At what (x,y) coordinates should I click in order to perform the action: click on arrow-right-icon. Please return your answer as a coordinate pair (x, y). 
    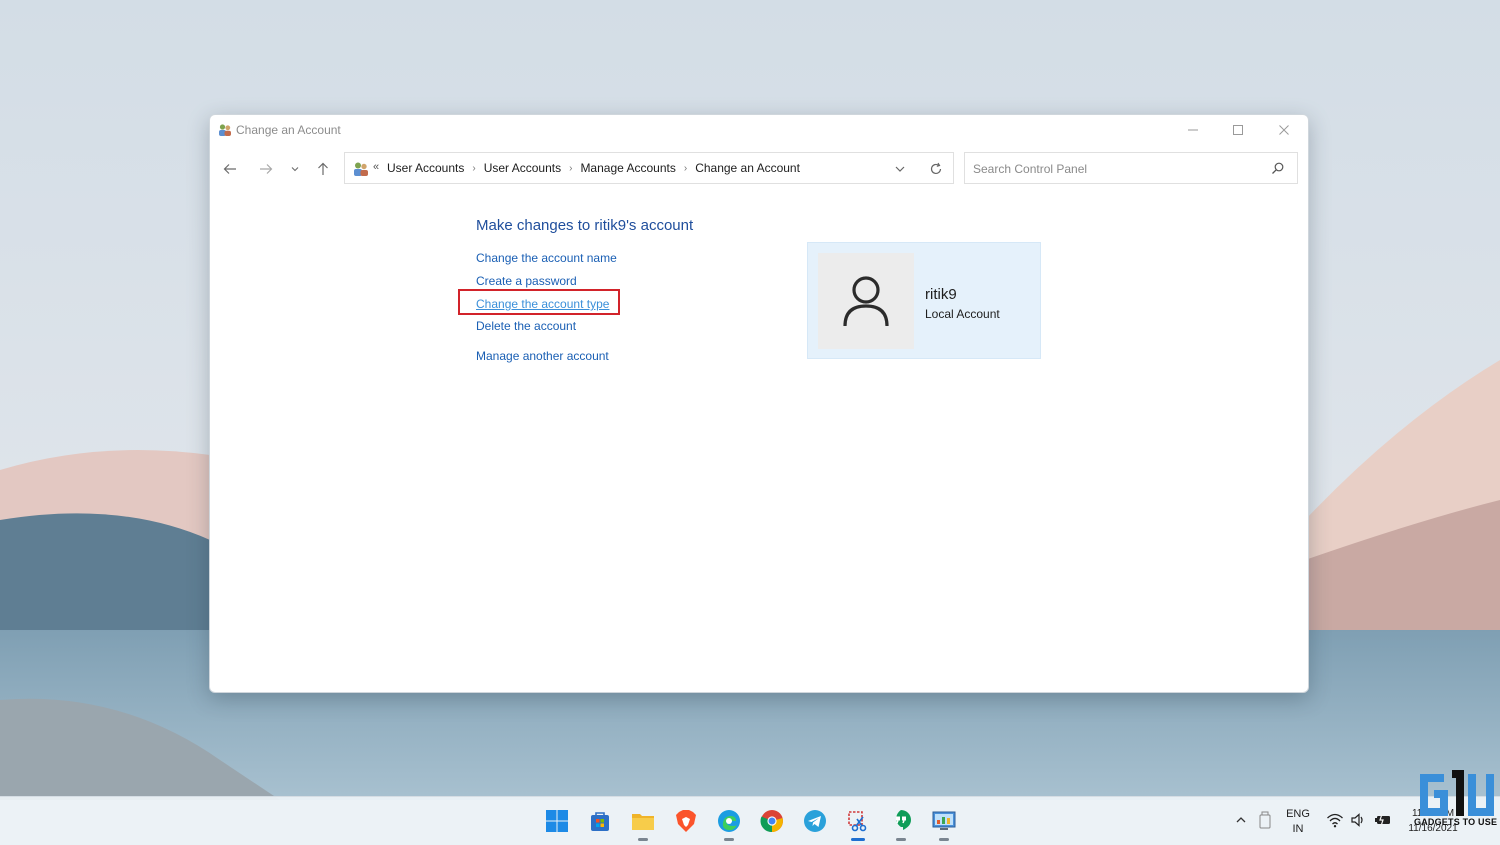
    Looking at the image, I should click on (266, 169).